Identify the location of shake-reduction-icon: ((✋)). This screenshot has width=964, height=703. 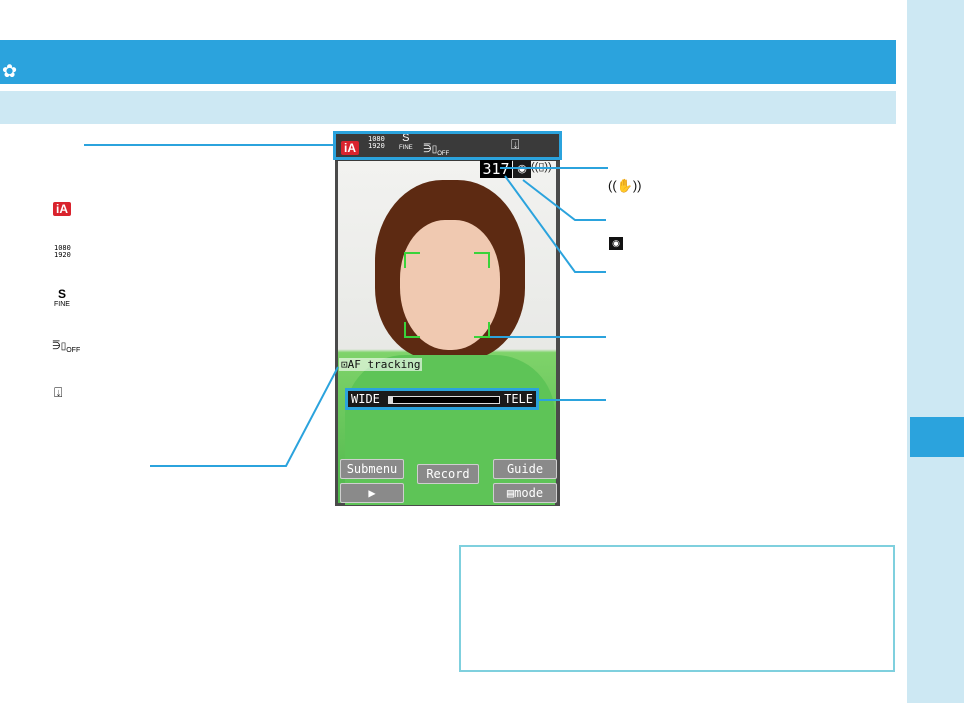
(625, 185).